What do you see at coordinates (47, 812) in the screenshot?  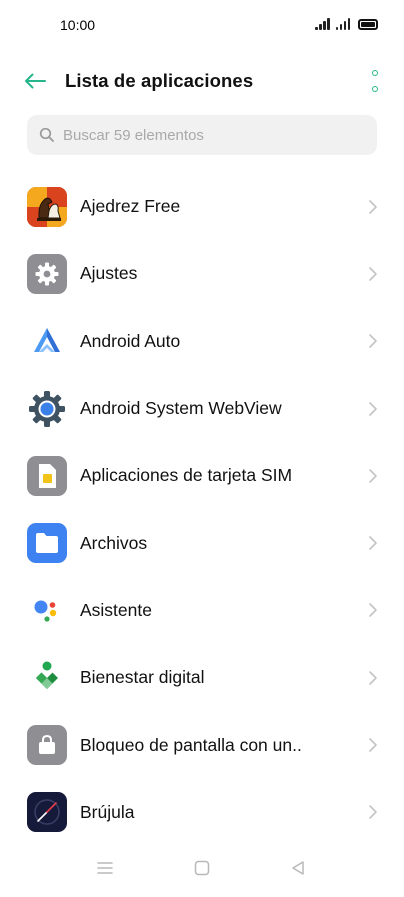 I see `compass-icon` at bounding box center [47, 812].